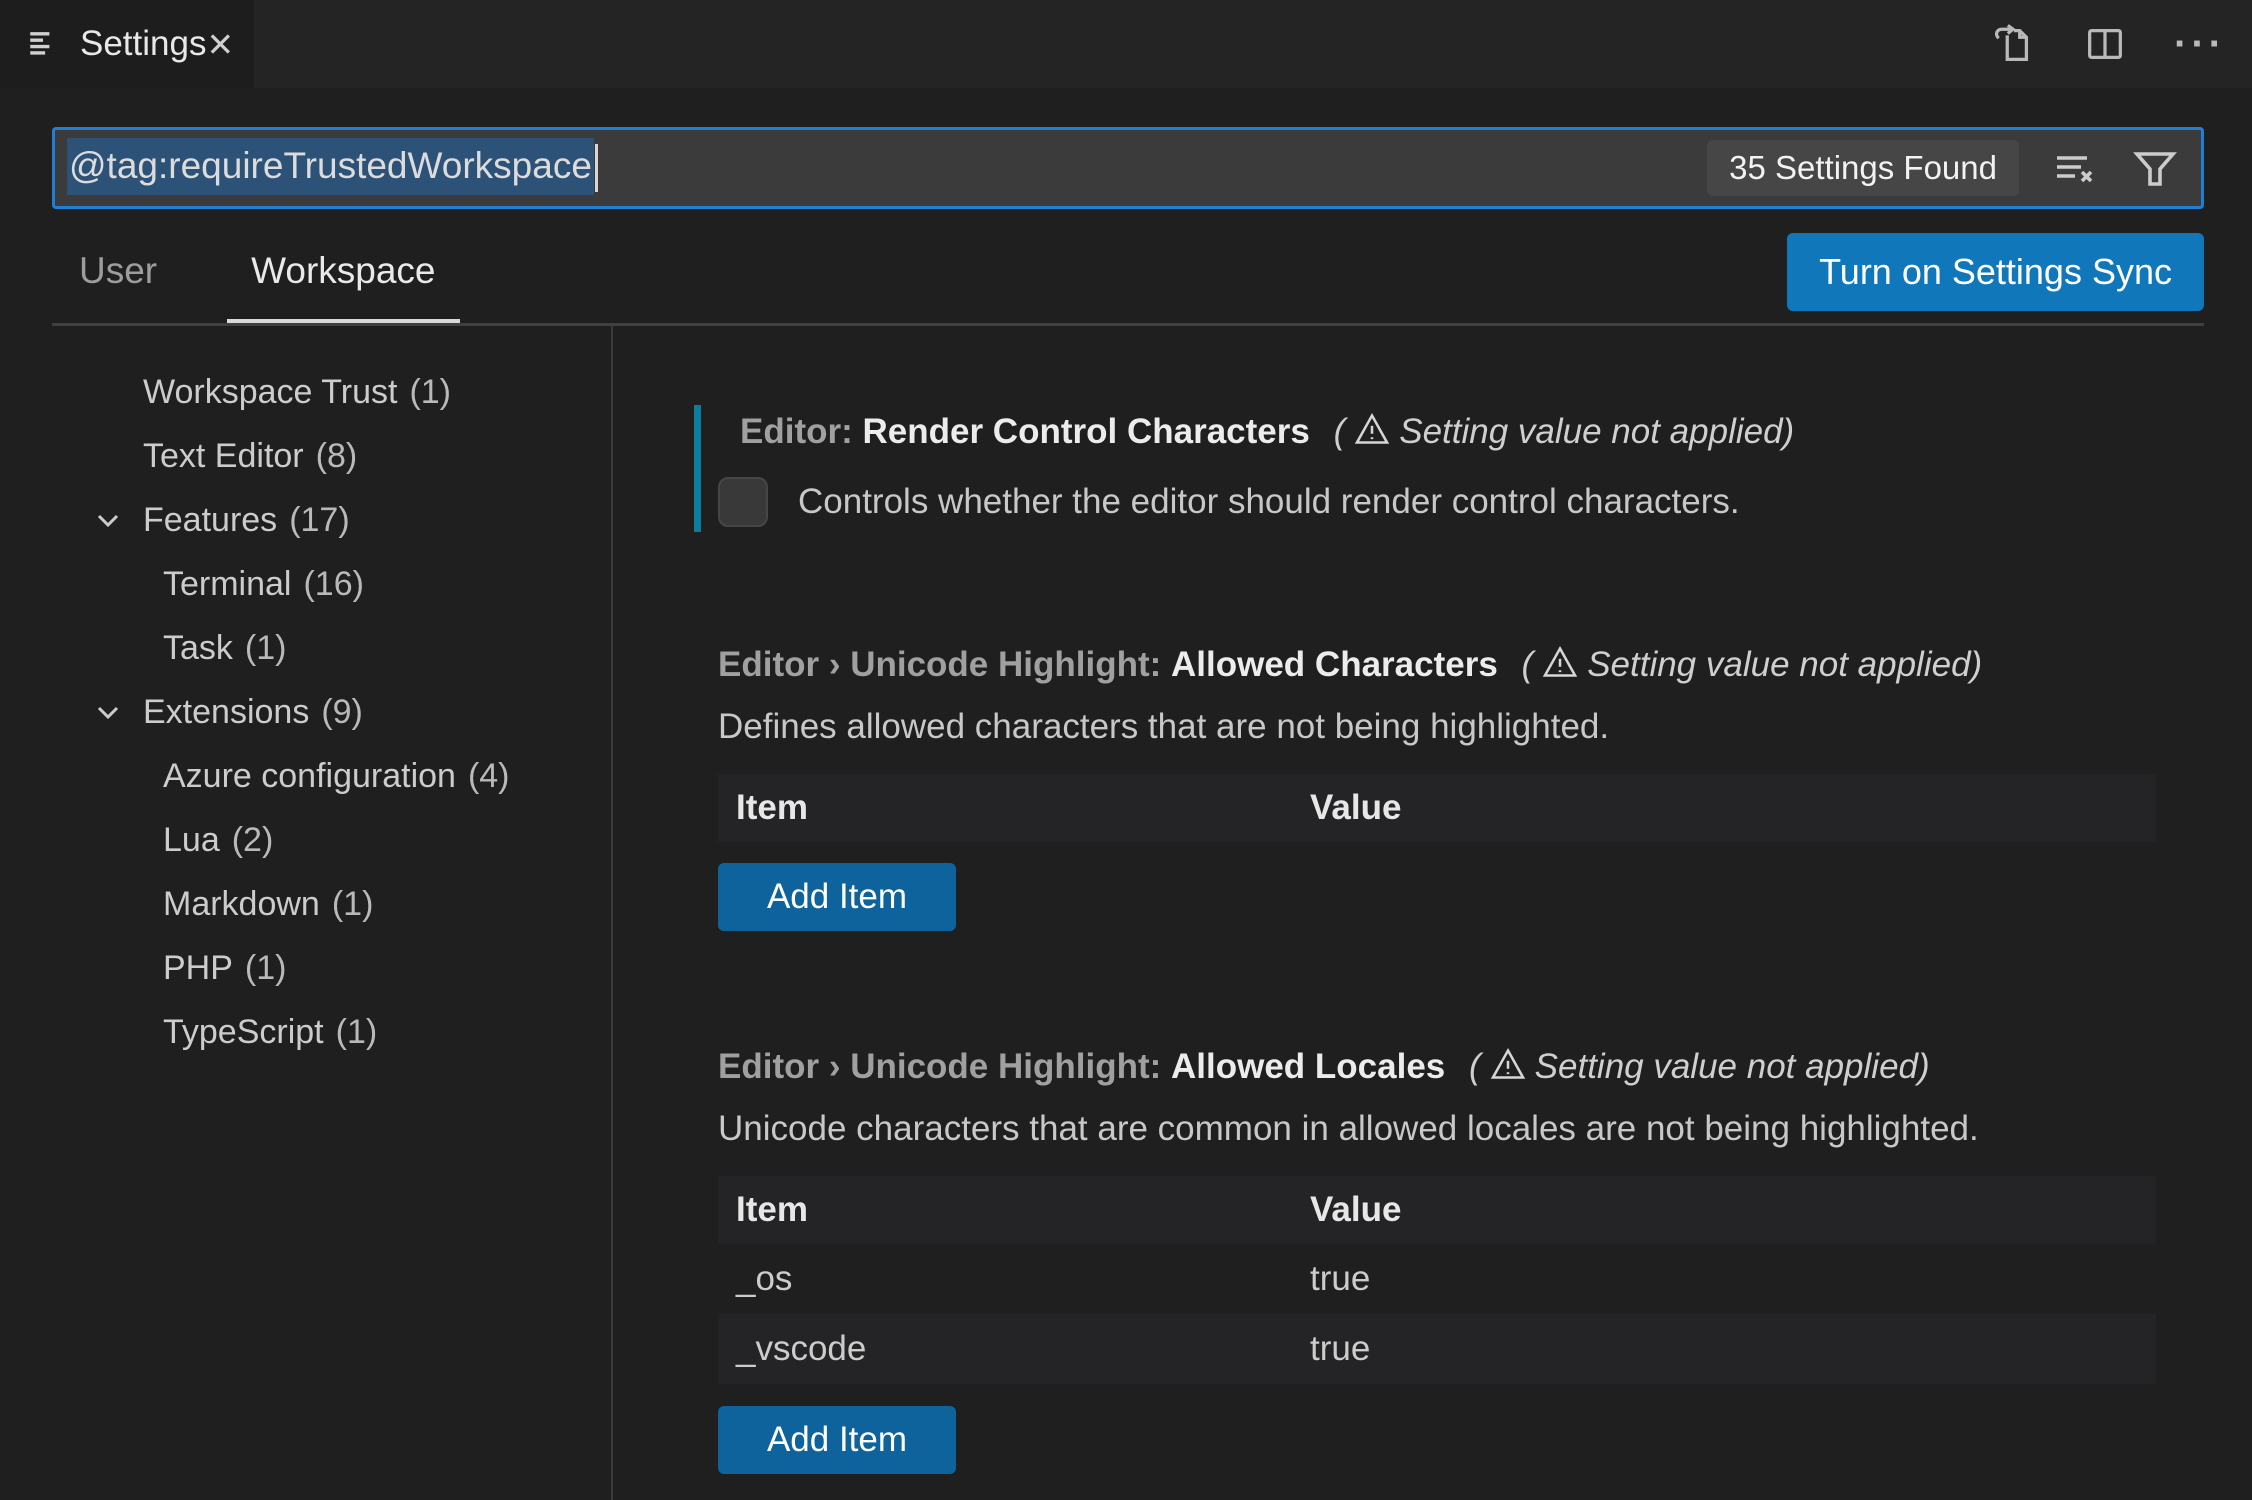  I want to click on split-editor-icon, so click(2105, 44).